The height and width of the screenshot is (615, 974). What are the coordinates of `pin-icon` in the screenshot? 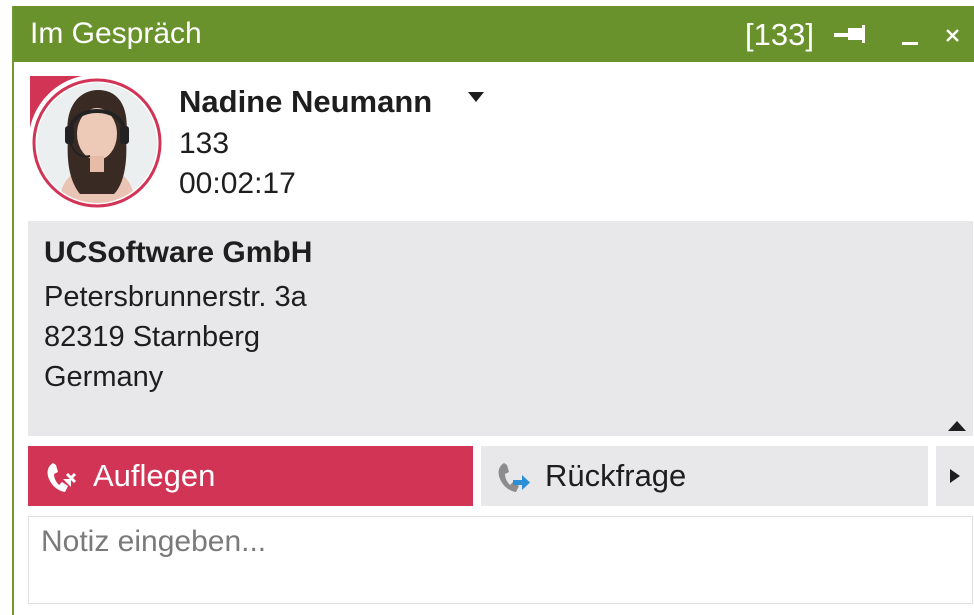 It's located at (849, 34).